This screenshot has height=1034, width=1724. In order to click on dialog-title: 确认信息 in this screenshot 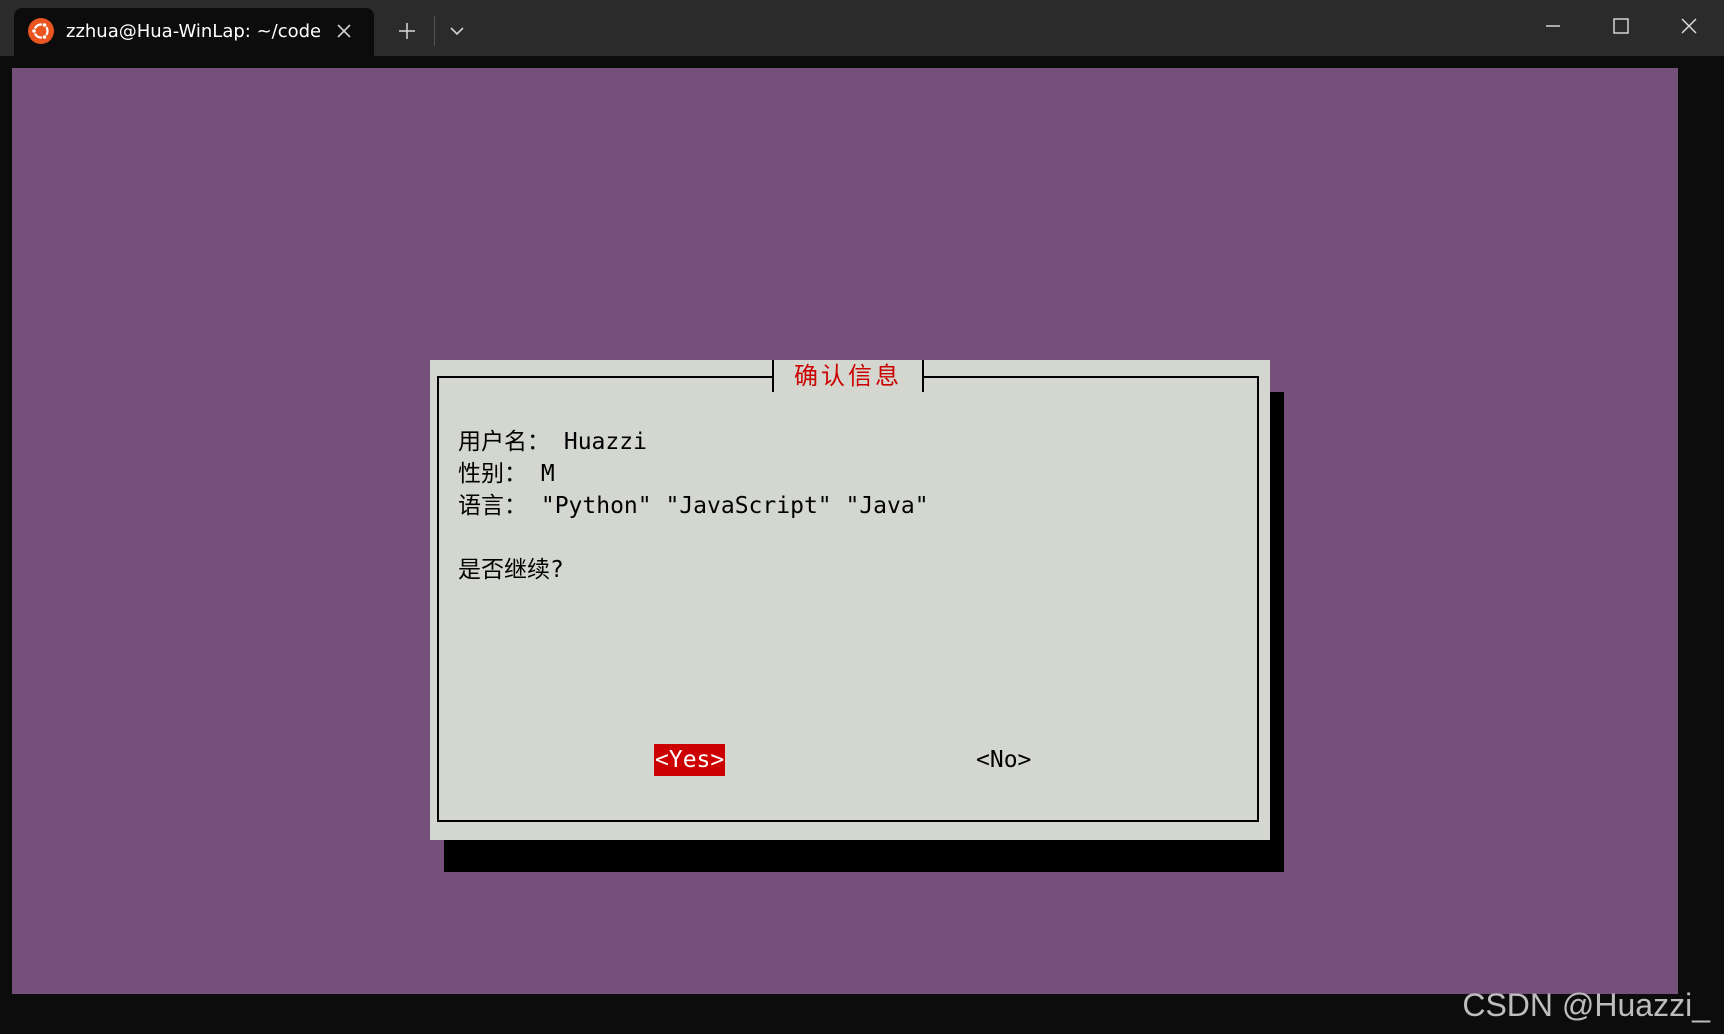, I will do `click(848, 376)`.